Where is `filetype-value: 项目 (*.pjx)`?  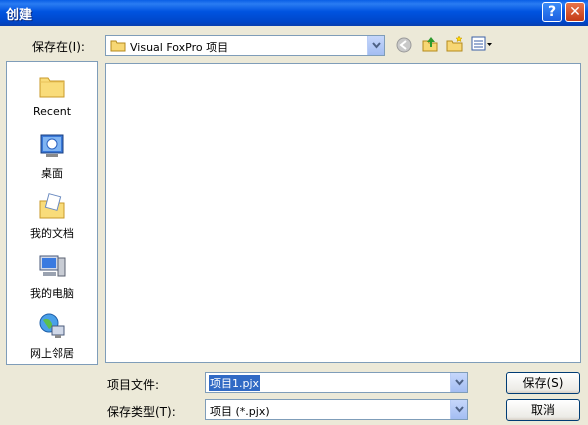 filetype-value: 项目 (*.pjx) is located at coordinates (240, 411).